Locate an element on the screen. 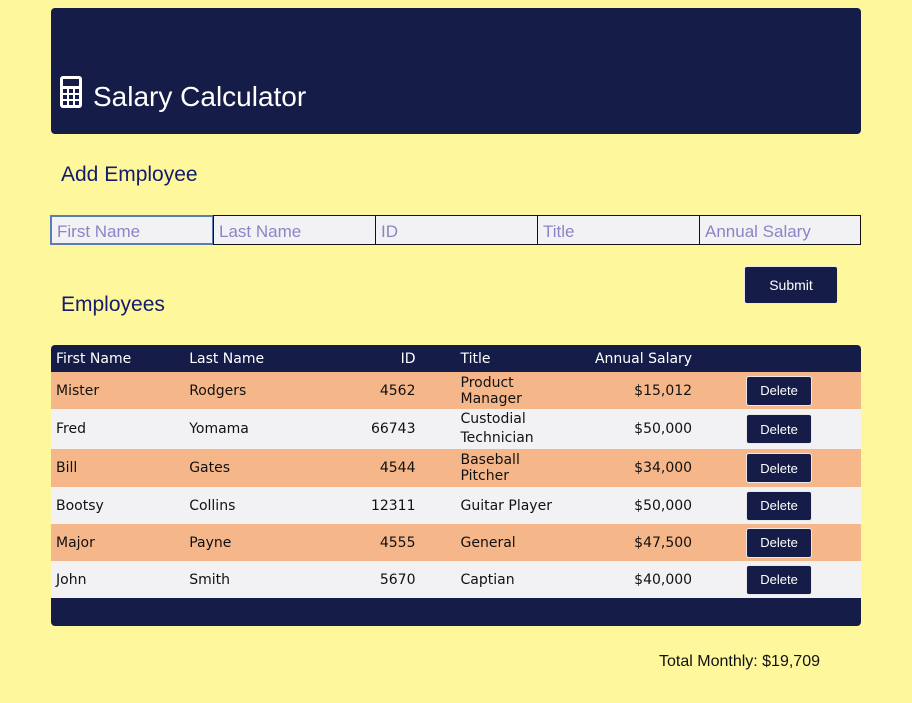  cell-first-name: Major is located at coordinates (75, 542).